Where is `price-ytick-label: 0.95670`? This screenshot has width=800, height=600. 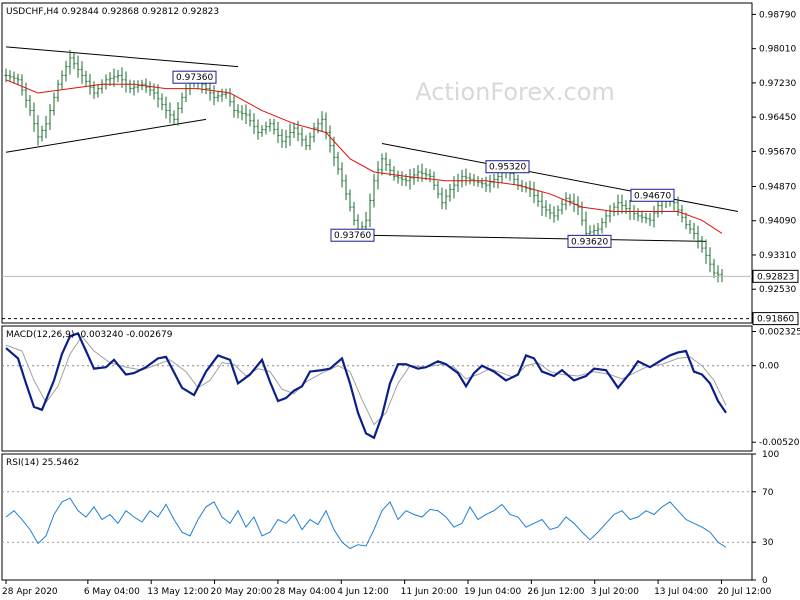 price-ytick-label: 0.95670 is located at coordinates (777, 152).